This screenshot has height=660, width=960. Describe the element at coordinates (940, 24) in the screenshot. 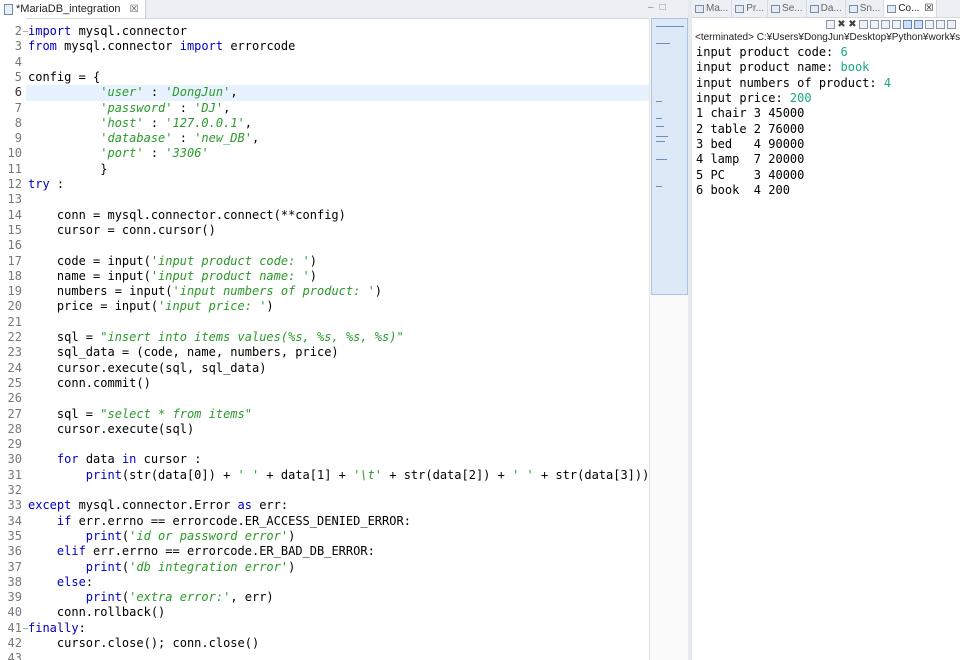

I see `view-menu-icon` at that location.